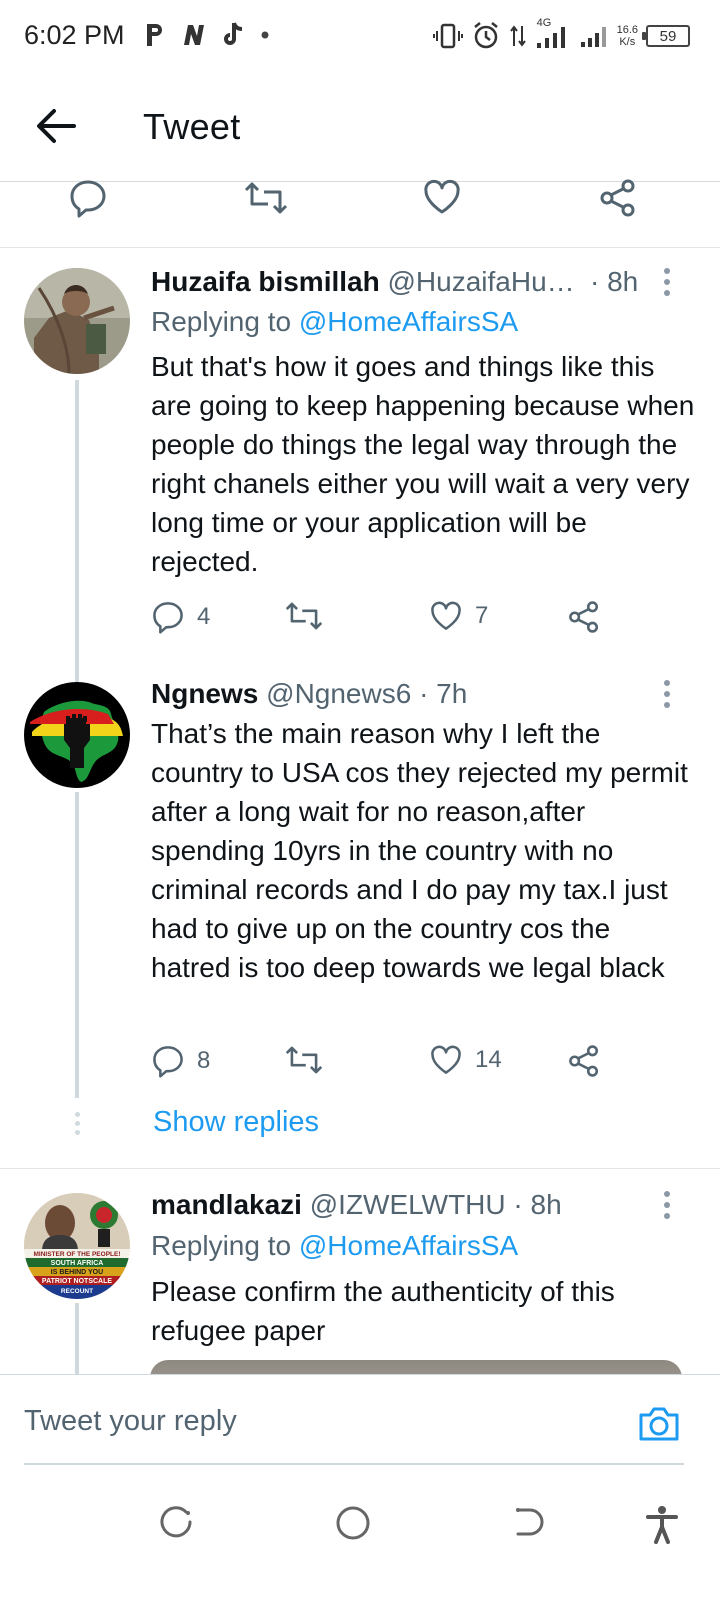 This screenshot has height=1600, width=720. I want to click on main-tweet-actions, so click(360, 213).